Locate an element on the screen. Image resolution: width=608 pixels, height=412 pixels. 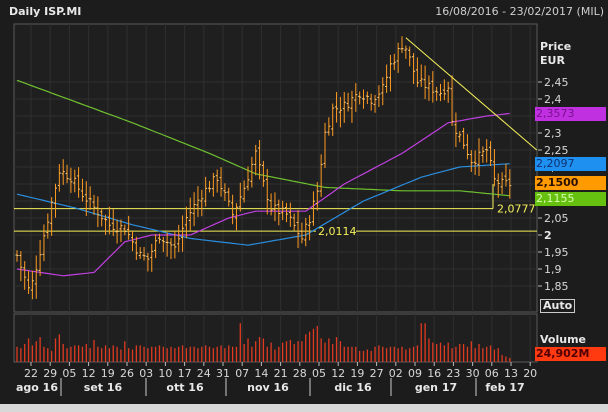
x-day-label: 20 is located at coordinates (530, 373).